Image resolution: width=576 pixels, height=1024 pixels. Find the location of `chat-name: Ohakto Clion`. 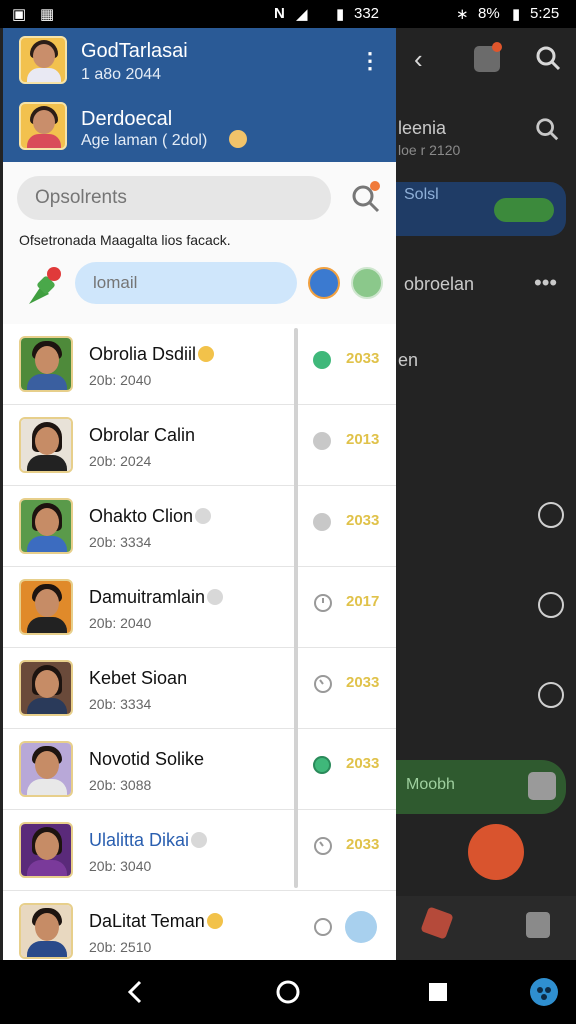

chat-name: Ohakto Clion is located at coordinates (150, 516).